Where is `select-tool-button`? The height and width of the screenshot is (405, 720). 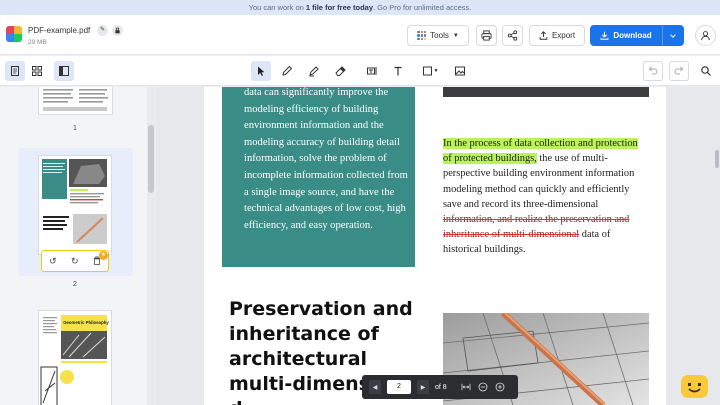
select-tool-button is located at coordinates (261, 71).